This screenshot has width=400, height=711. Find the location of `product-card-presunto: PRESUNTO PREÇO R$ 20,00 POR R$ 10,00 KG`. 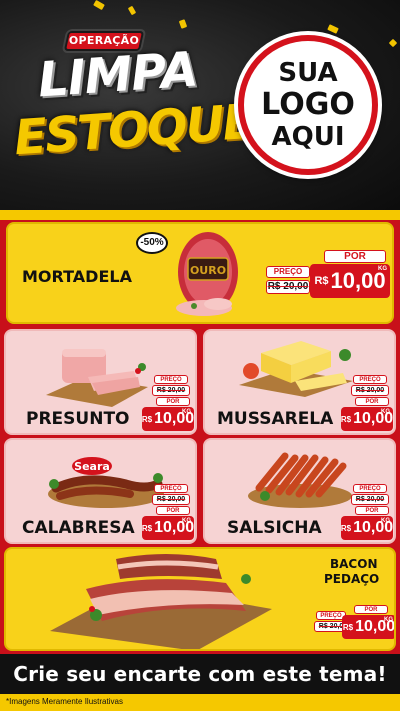

product-card-presunto: PRESUNTO PREÇO R$ 20,00 POR R$ 10,00 KG is located at coordinates (100, 382).